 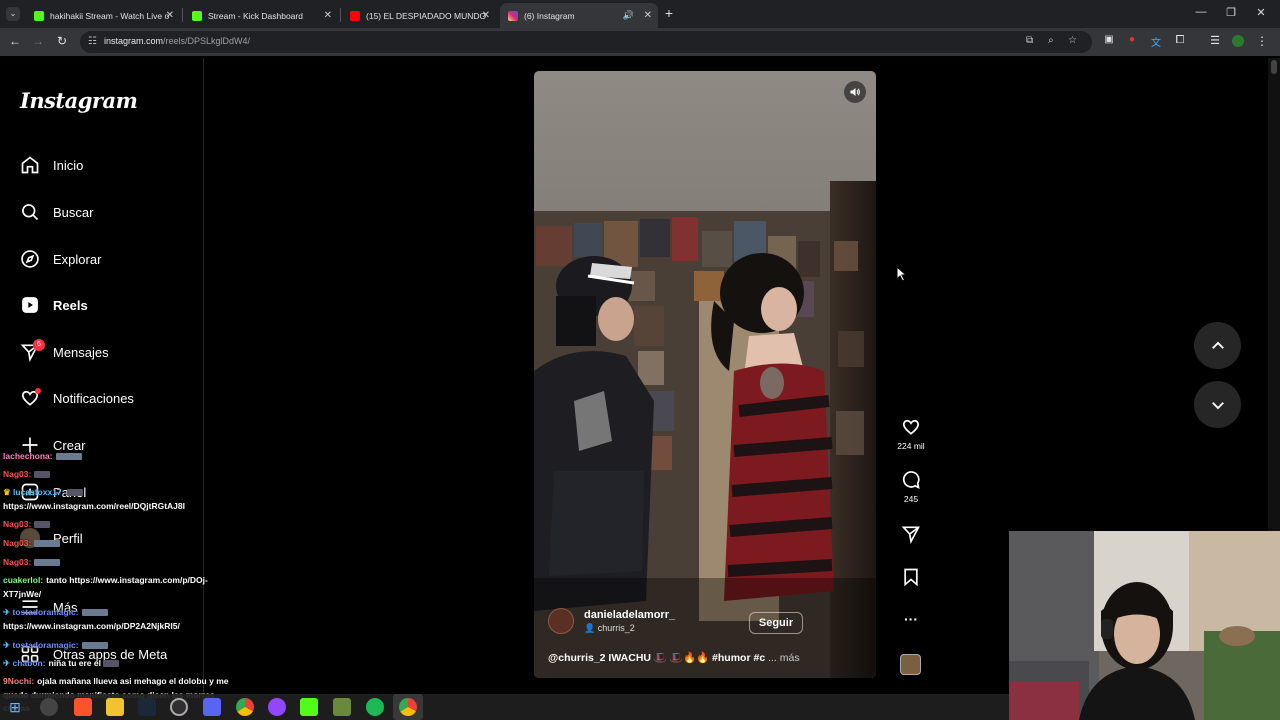 I want to click on bookmark-icon, so click(x=911, y=577).